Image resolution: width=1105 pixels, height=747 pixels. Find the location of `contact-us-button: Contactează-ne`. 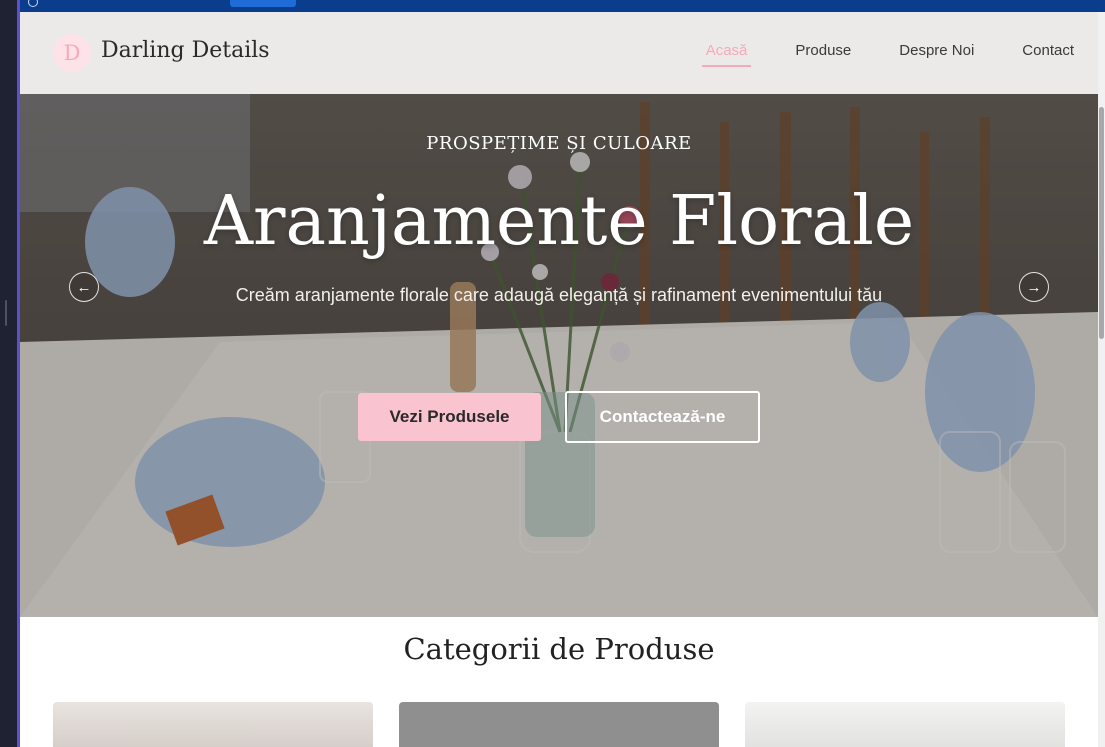

contact-us-button: Contactează-ne is located at coordinates (662, 417).